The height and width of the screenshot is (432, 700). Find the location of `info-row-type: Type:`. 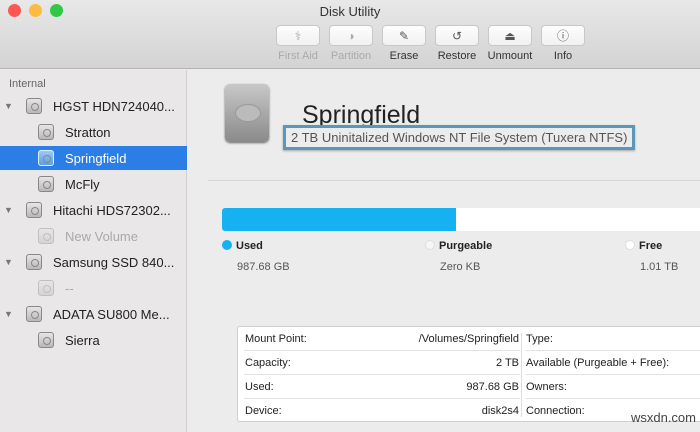

info-row-type: Type: is located at coordinates (613, 339).